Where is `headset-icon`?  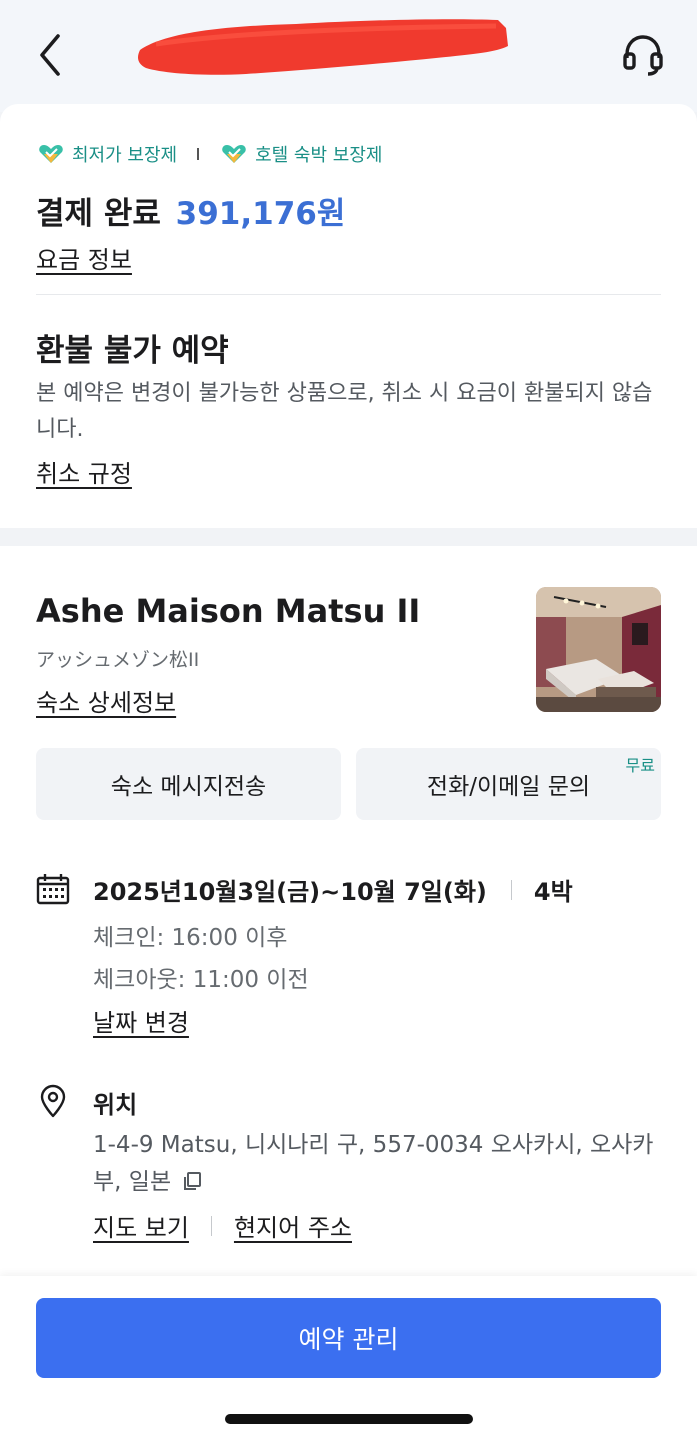
headset-icon is located at coordinates (643, 55).